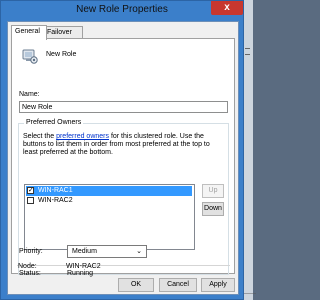 Image resolution: width=320 pixels, height=300 pixels. Describe the element at coordinates (218, 285) in the screenshot. I see `apply-button: Apply` at that location.